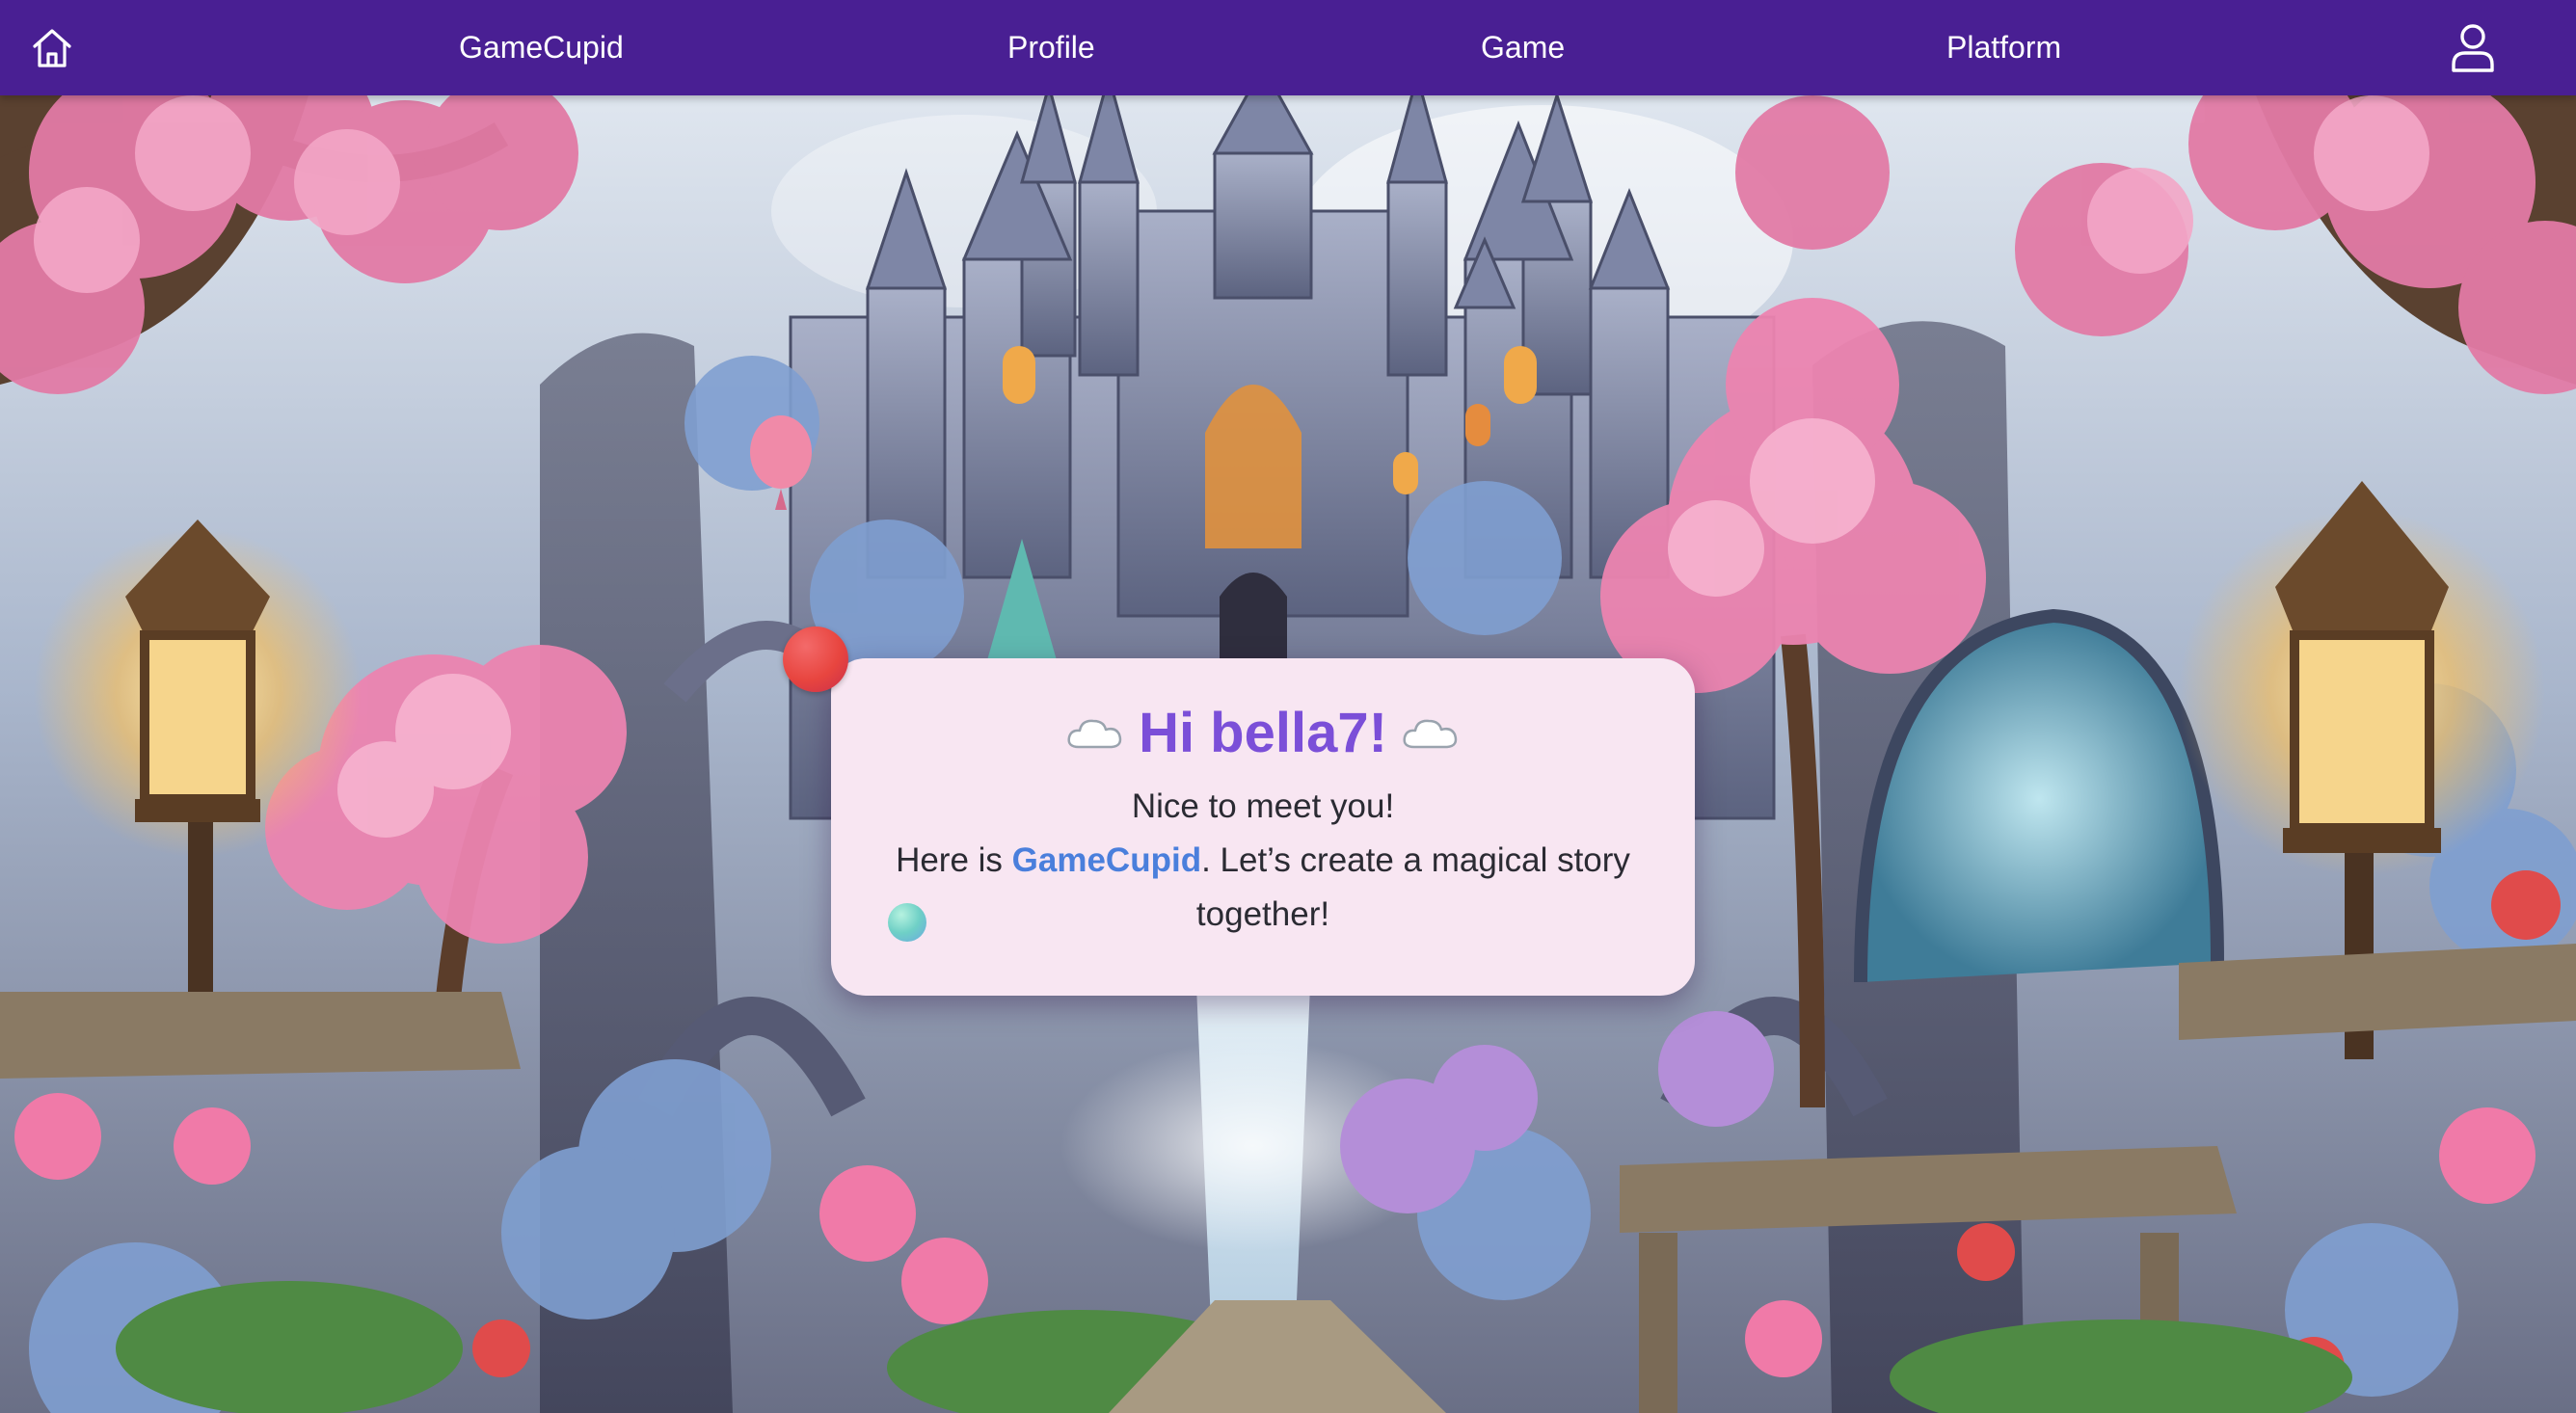  What do you see at coordinates (1051, 47) in the screenshot?
I see `nav-link-profile: Profile` at bounding box center [1051, 47].